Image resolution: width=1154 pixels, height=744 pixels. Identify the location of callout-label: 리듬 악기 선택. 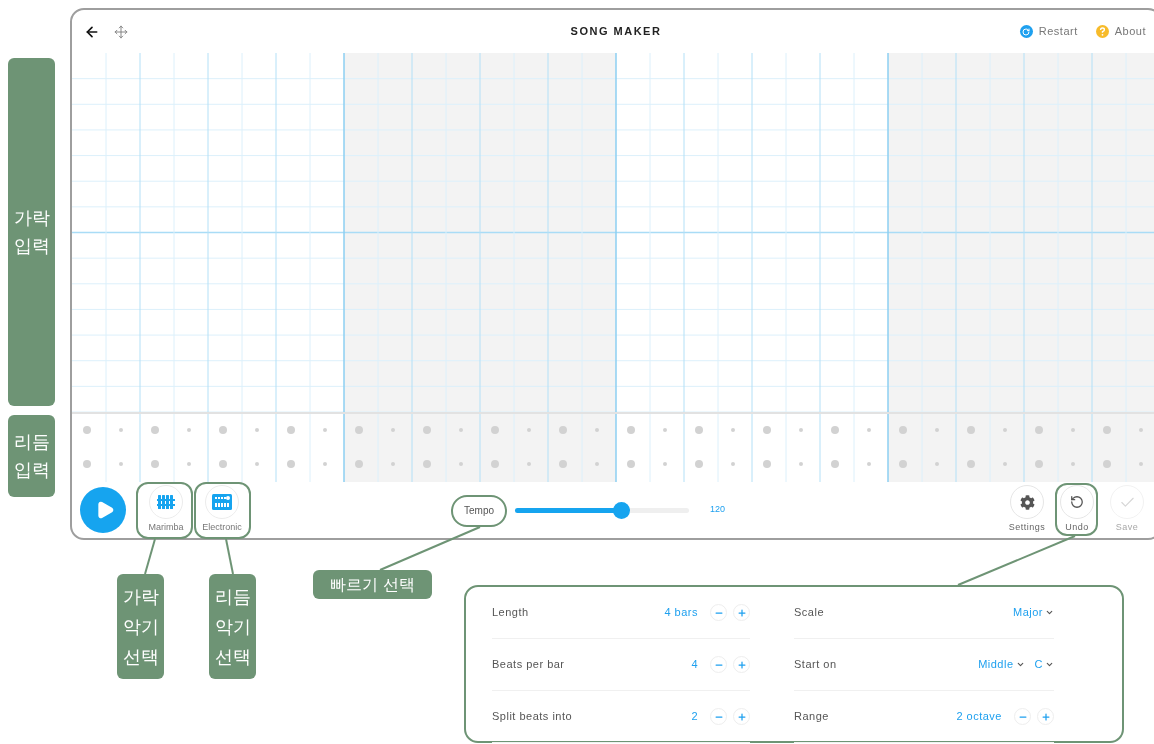
(232, 626).